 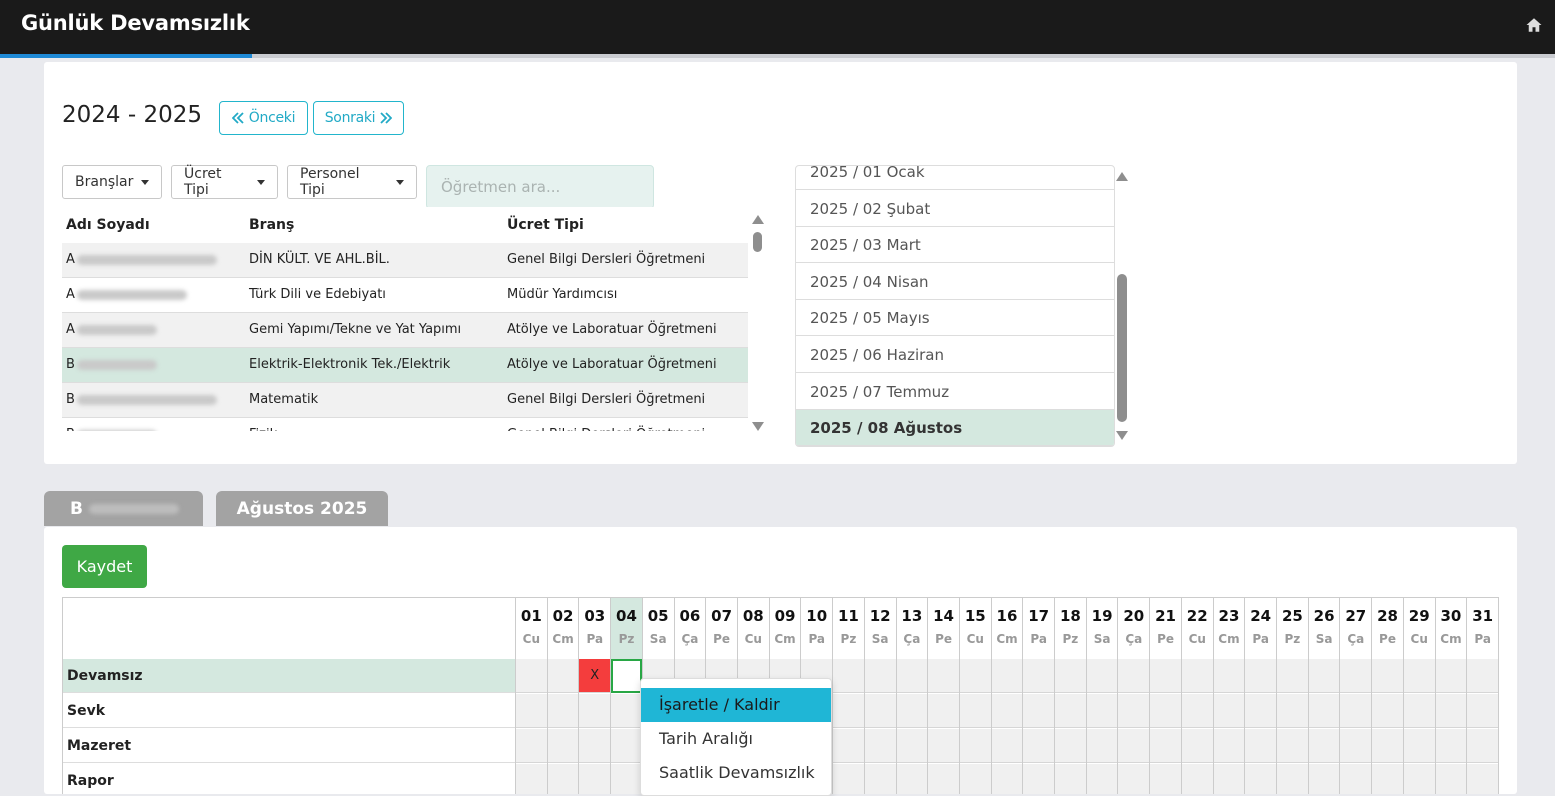 What do you see at coordinates (358, 118) in the screenshot?
I see `next-button: Sonraki` at bounding box center [358, 118].